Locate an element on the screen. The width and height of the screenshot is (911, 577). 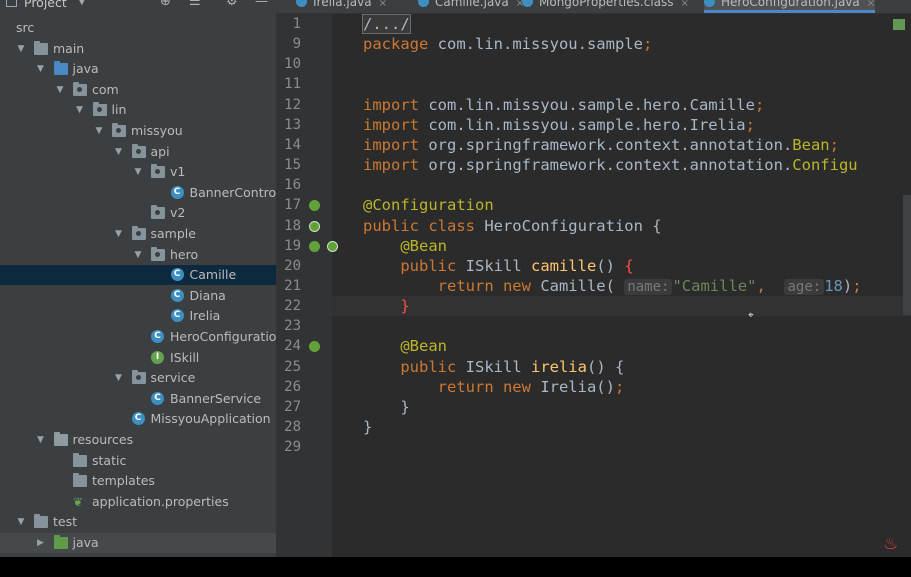
tree-item: static is located at coordinates (138, 461).